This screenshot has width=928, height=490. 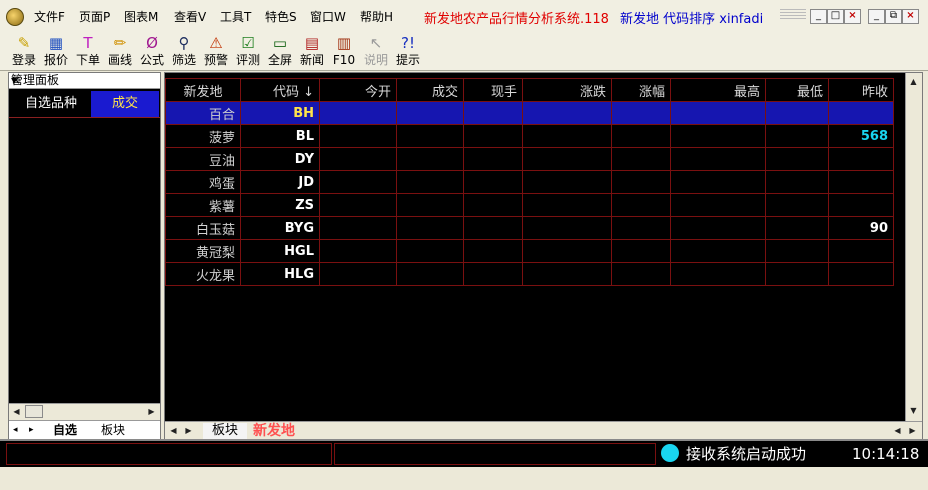 I want to click on app-title: 新发地农产品行情分析系统.118, so click(x=516, y=19).